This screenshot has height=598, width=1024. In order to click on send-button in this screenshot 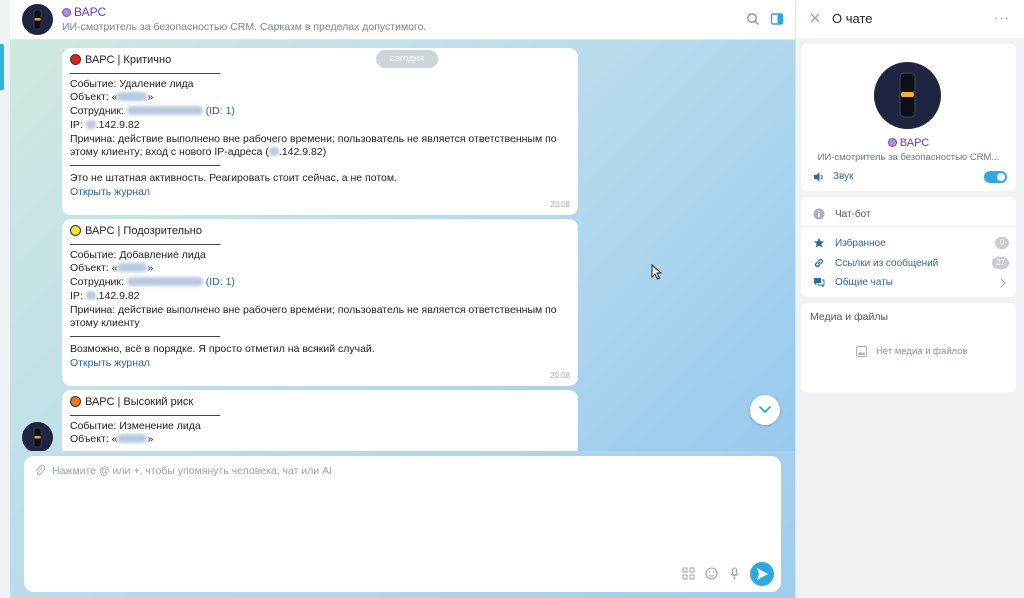, I will do `click(762, 574)`.